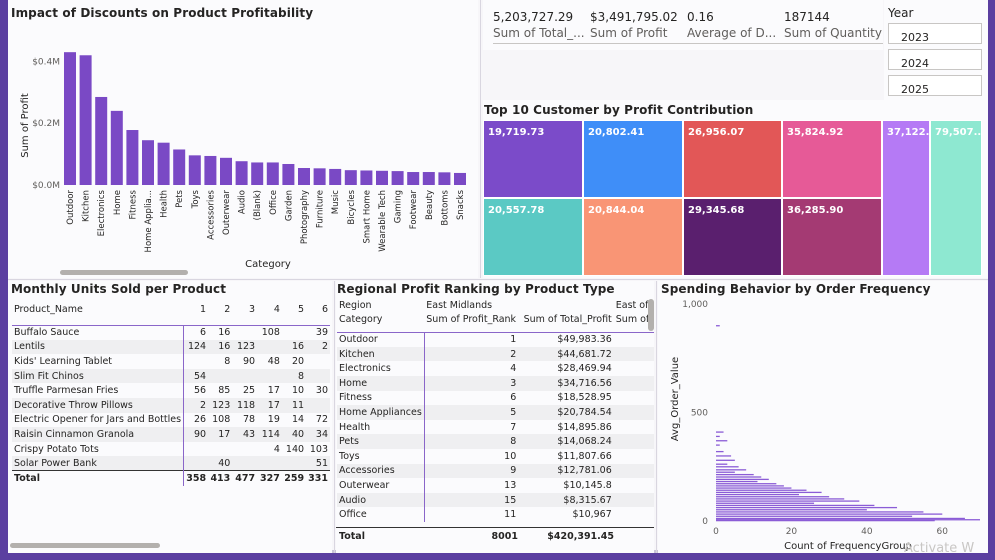 This screenshot has width=995, height=560. What do you see at coordinates (732, 159) in the screenshot?
I see `treemap-cell: 26,956.07` at bounding box center [732, 159].